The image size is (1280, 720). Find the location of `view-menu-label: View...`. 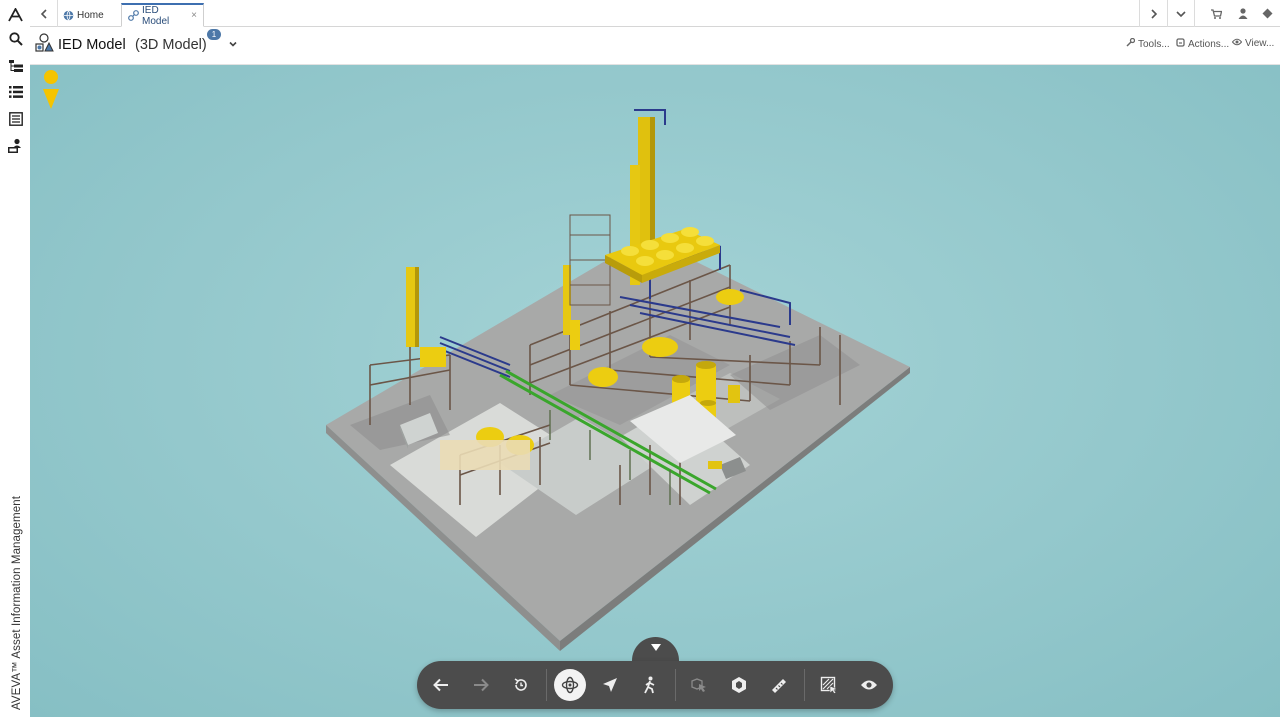

view-menu-label: View... is located at coordinates (1260, 43).